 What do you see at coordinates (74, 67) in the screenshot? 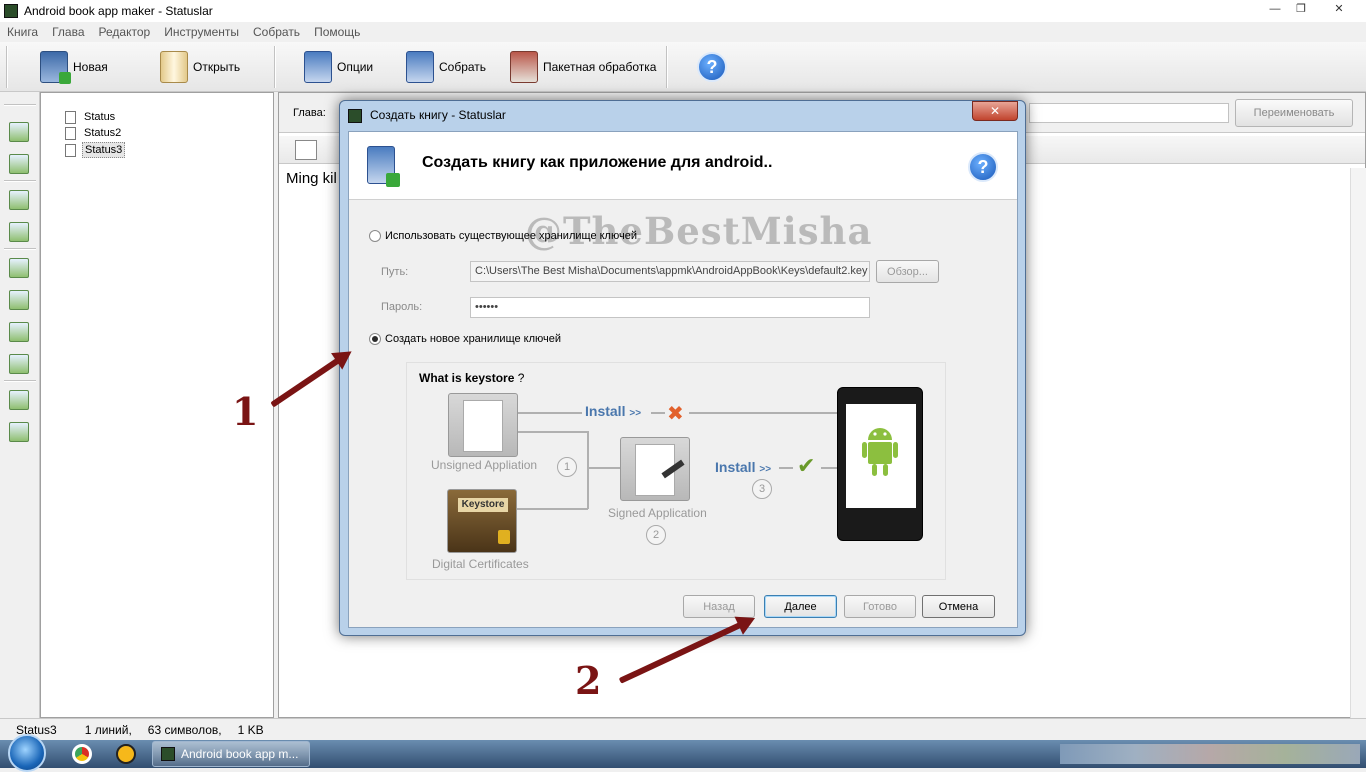
I see `new-book-button: Новая` at bounding box center [74, 67].